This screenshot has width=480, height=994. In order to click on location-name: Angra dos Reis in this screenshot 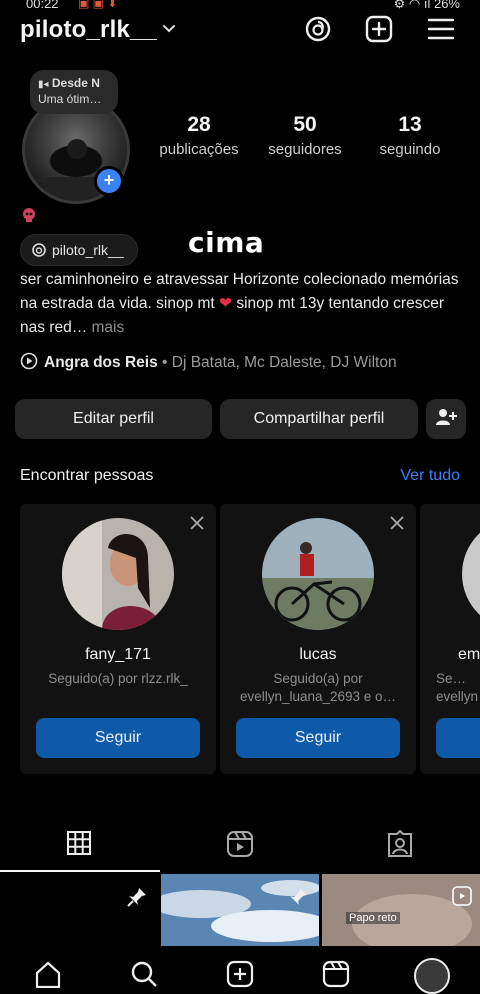, I will do `click(101, 362)`.